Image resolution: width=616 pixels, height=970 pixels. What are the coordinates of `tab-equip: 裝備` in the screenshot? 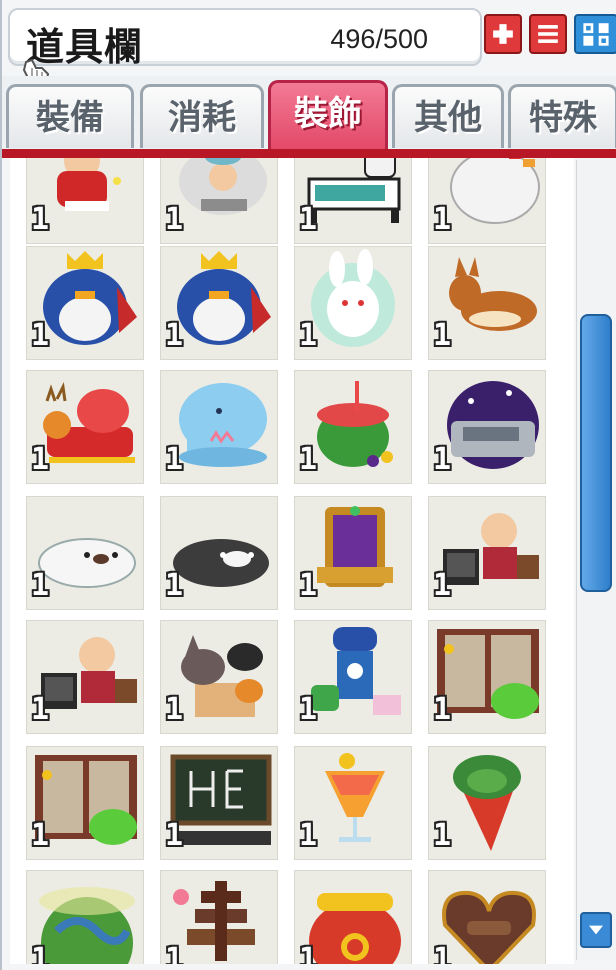 It's located at (70, 116).